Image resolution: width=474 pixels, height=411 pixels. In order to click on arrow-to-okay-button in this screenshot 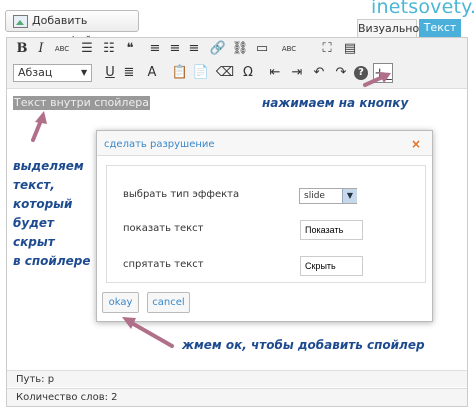, I will do `click(151, 334)`.